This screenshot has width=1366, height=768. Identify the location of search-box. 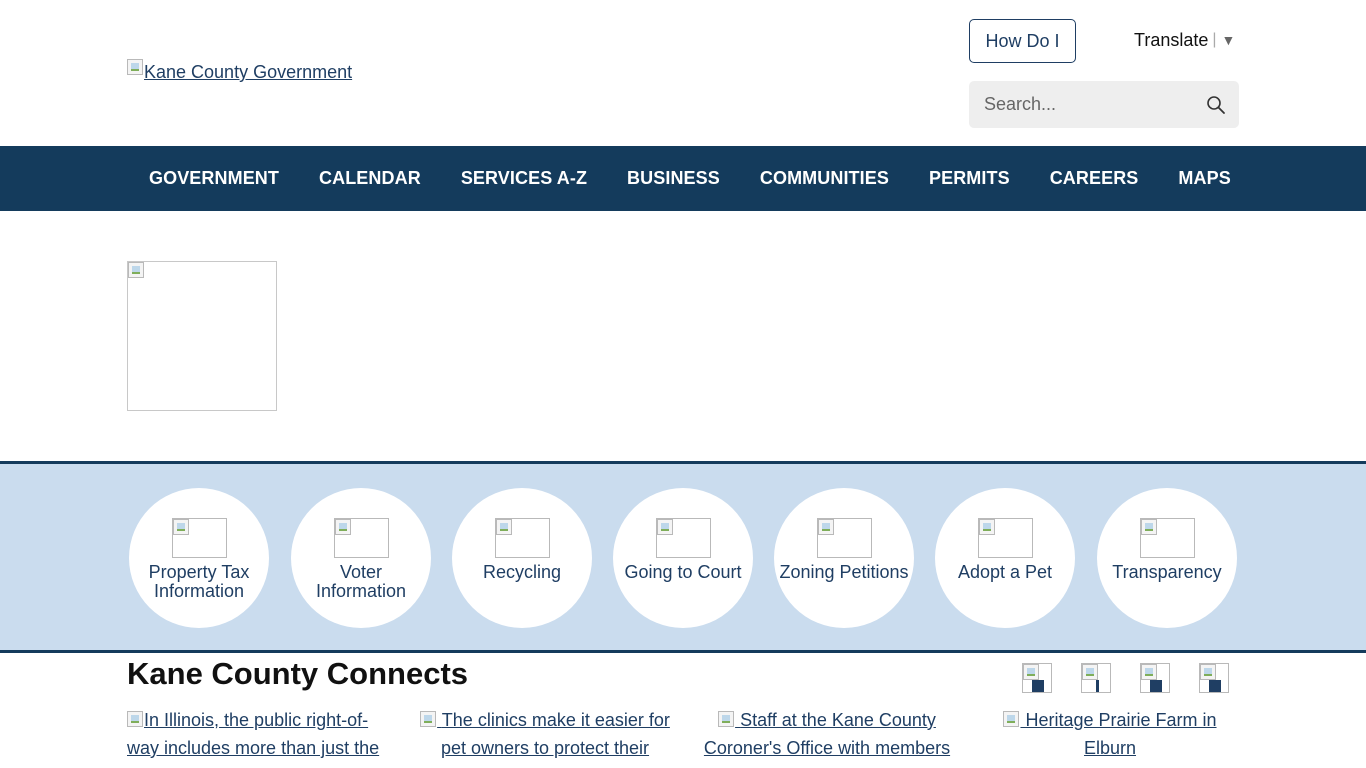
(1104, 104).